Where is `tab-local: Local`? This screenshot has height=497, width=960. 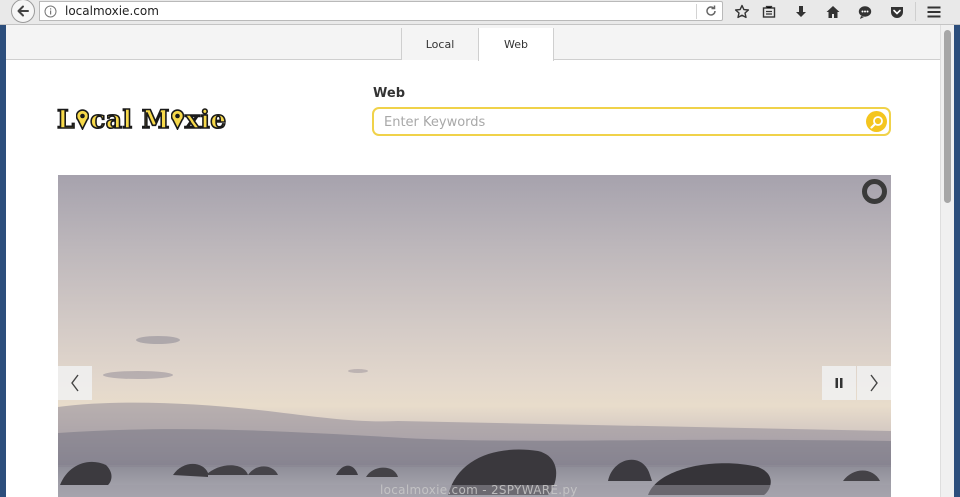 tab-local: Local is located at coordinates (440, 44).